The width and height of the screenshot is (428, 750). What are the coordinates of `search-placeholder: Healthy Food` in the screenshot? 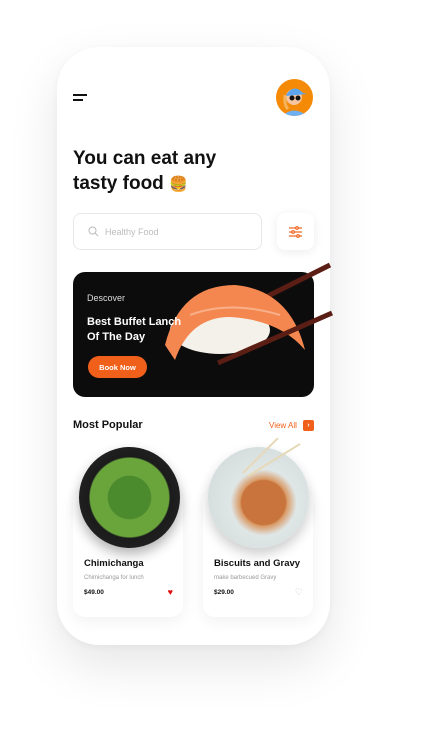 It's located at (132, 231).